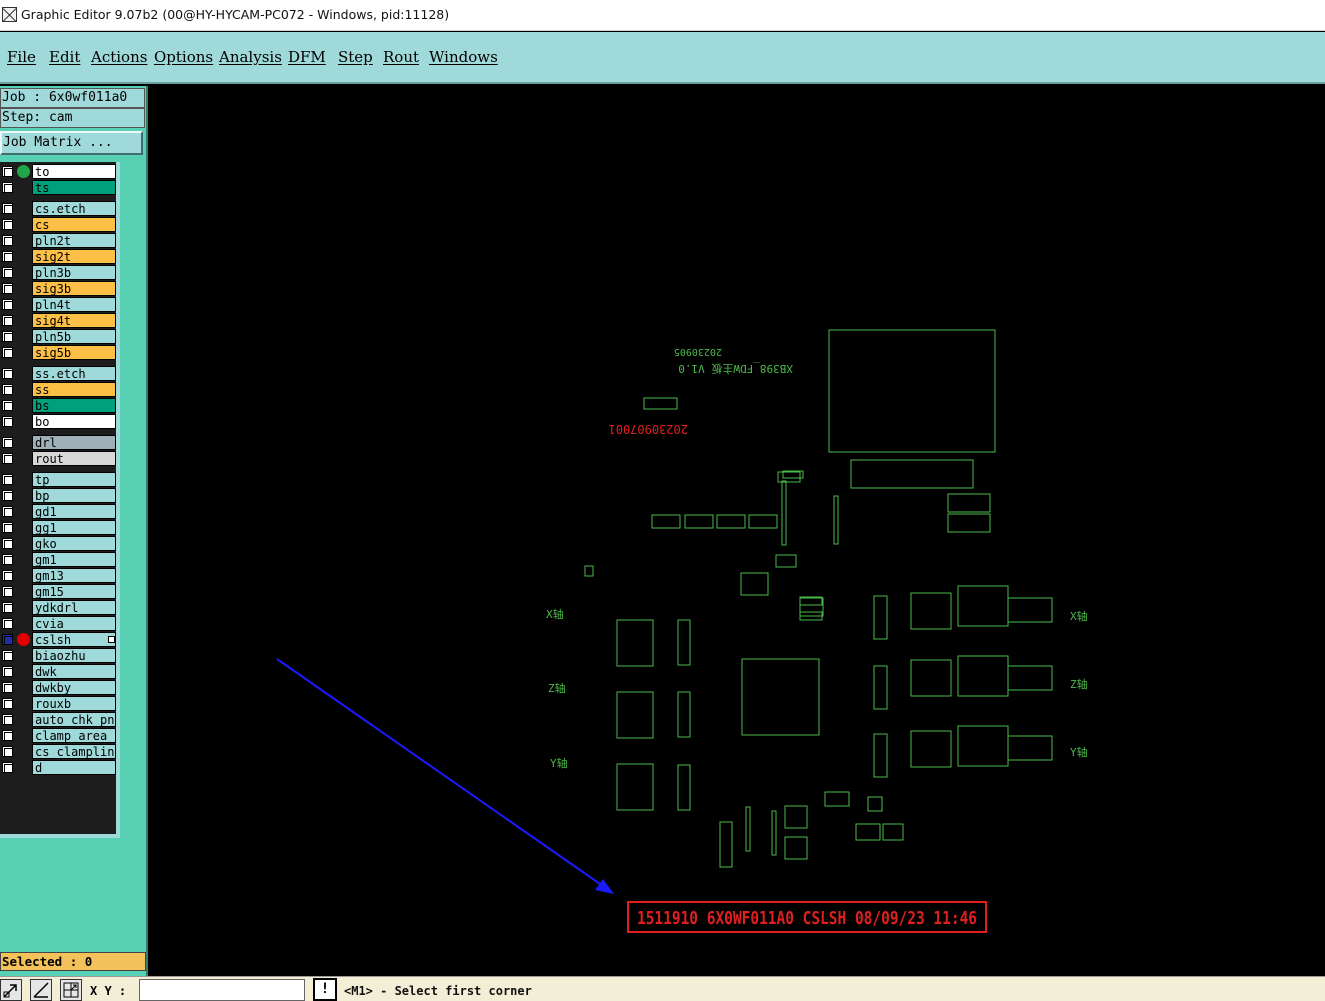 The height and width of the screenshot is (1001, 1325). I want to click on layer-row-cvia: cvia, so click(58, 623).